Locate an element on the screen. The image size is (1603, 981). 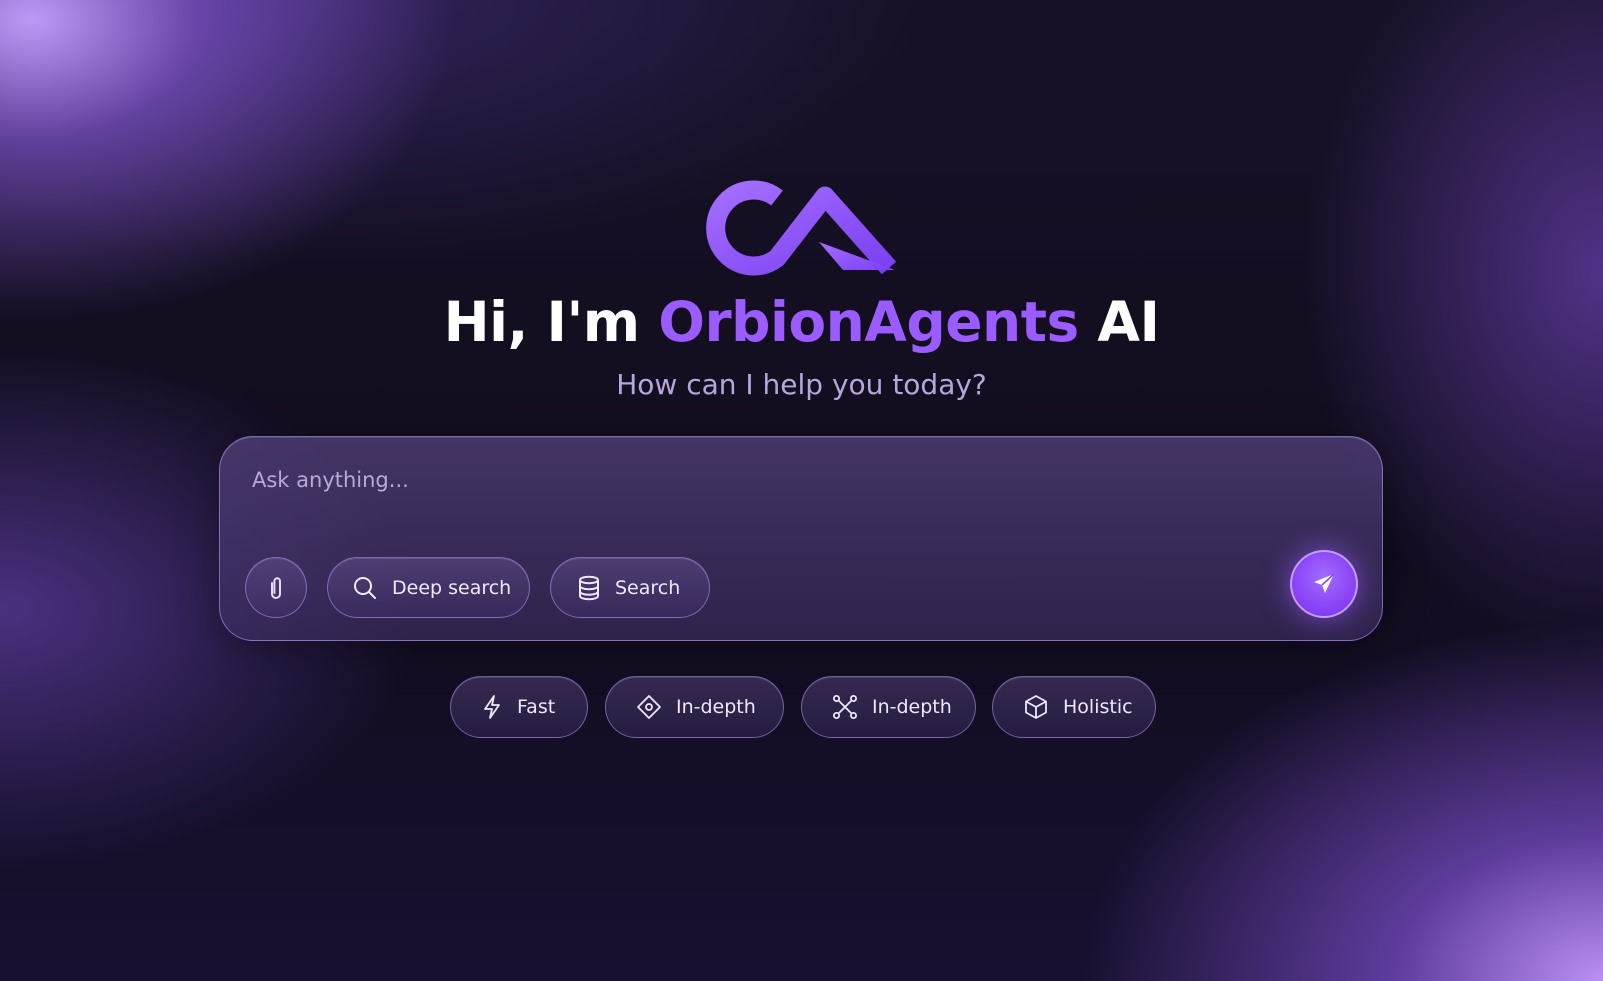
send-icon is located at coordinates (1324, 583).